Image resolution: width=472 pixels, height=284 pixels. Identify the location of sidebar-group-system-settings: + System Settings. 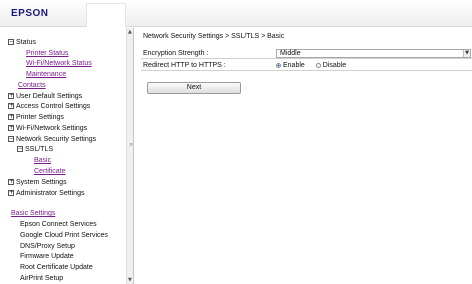
(37, 183).